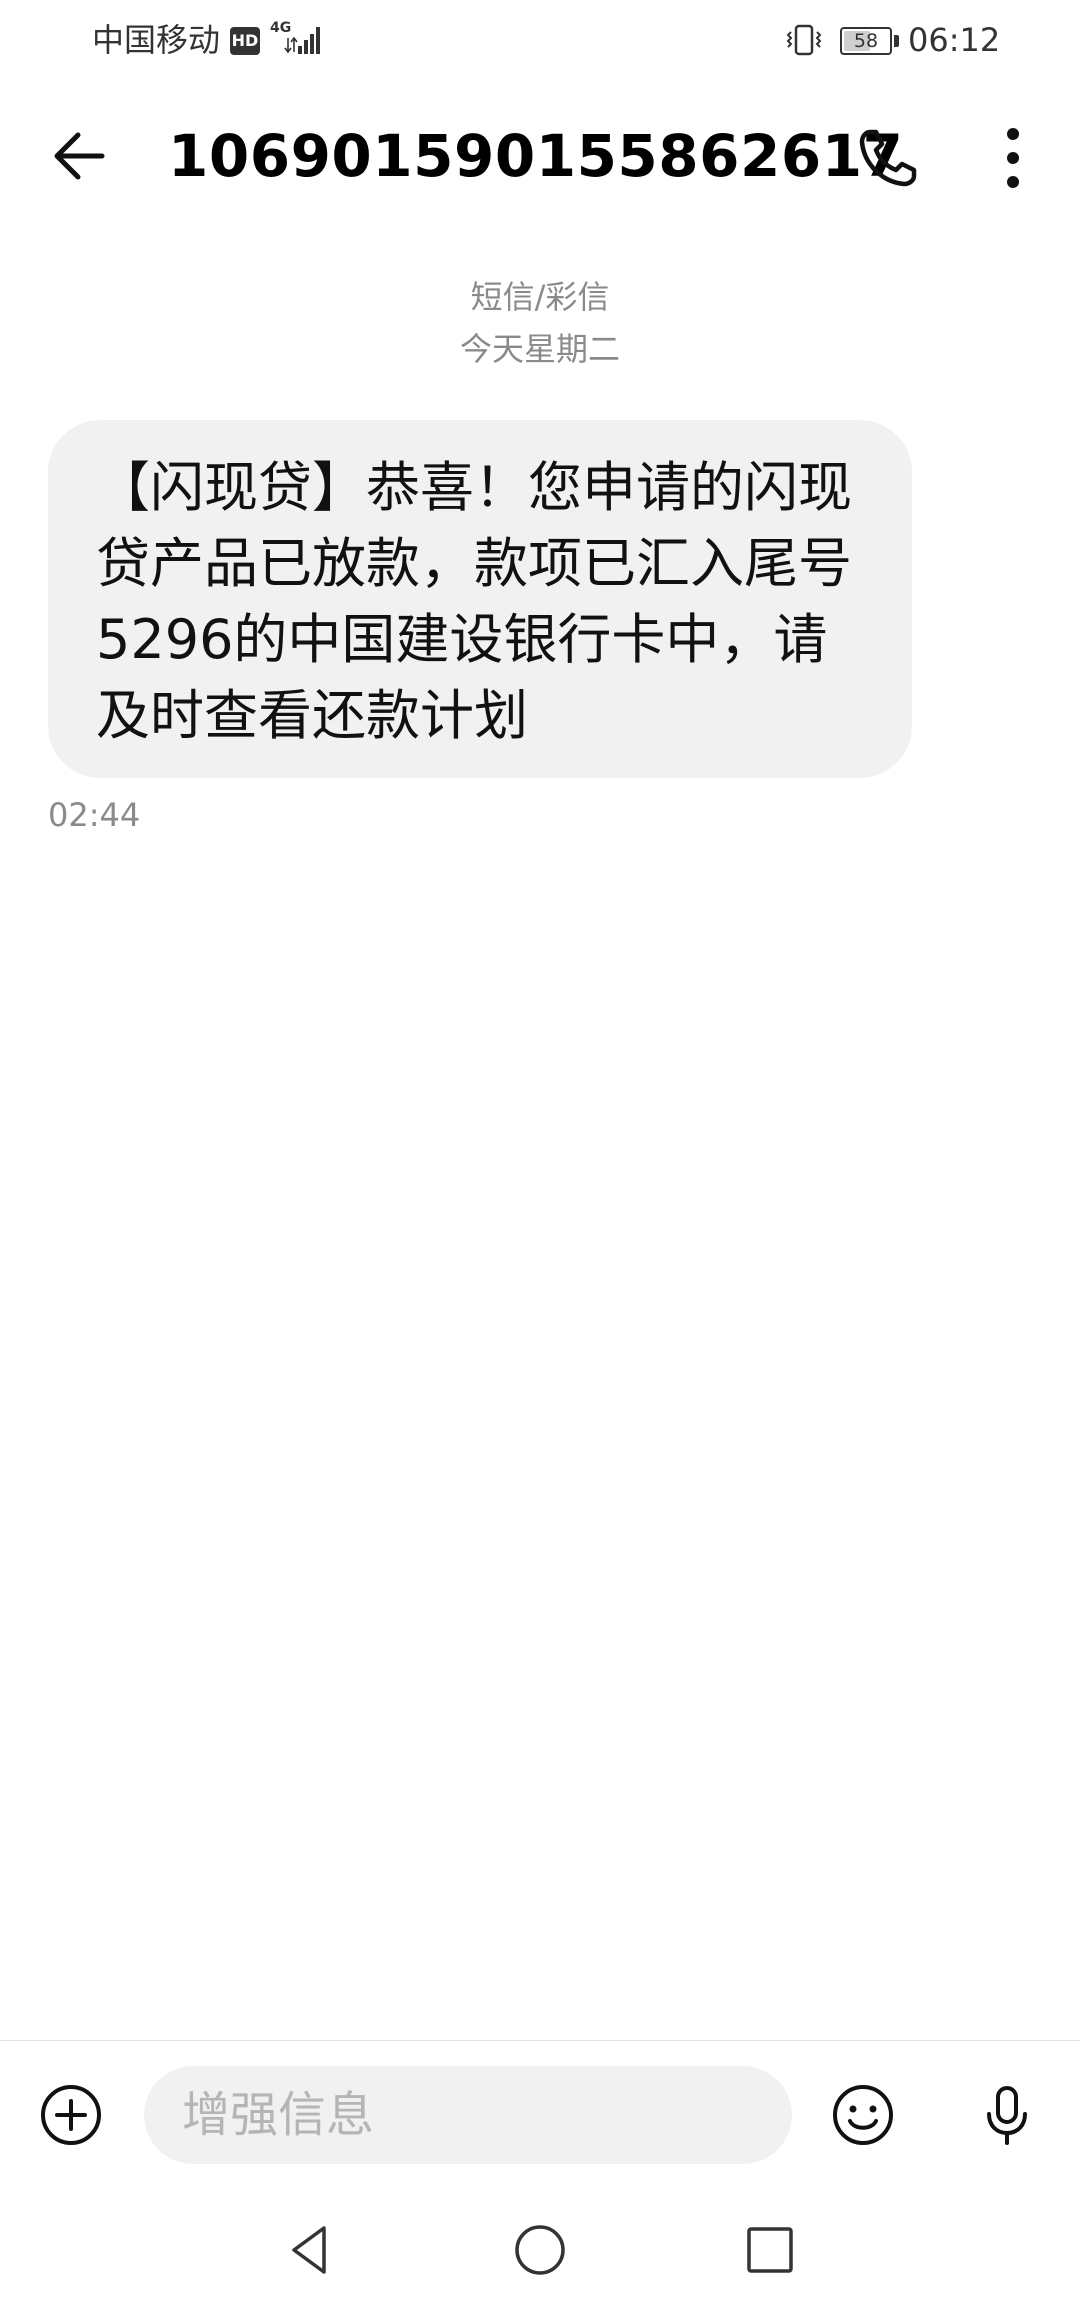 The height and width of the screenshot is (2312, 1080). I want to click on nav-recents-button, so click(770, 2250).